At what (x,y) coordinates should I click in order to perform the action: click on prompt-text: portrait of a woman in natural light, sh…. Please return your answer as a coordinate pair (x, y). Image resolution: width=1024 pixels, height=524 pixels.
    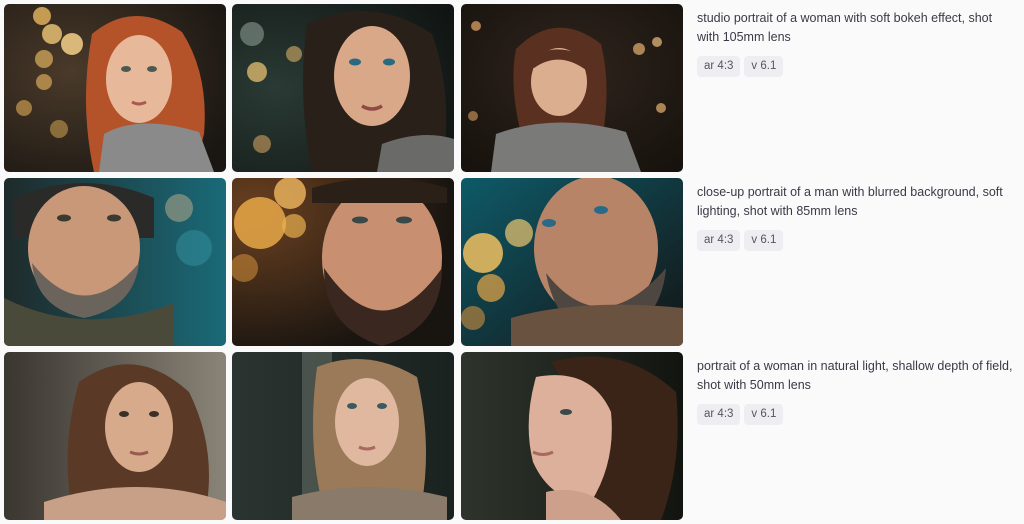
    Looking at the image, I should click on (855, 375).